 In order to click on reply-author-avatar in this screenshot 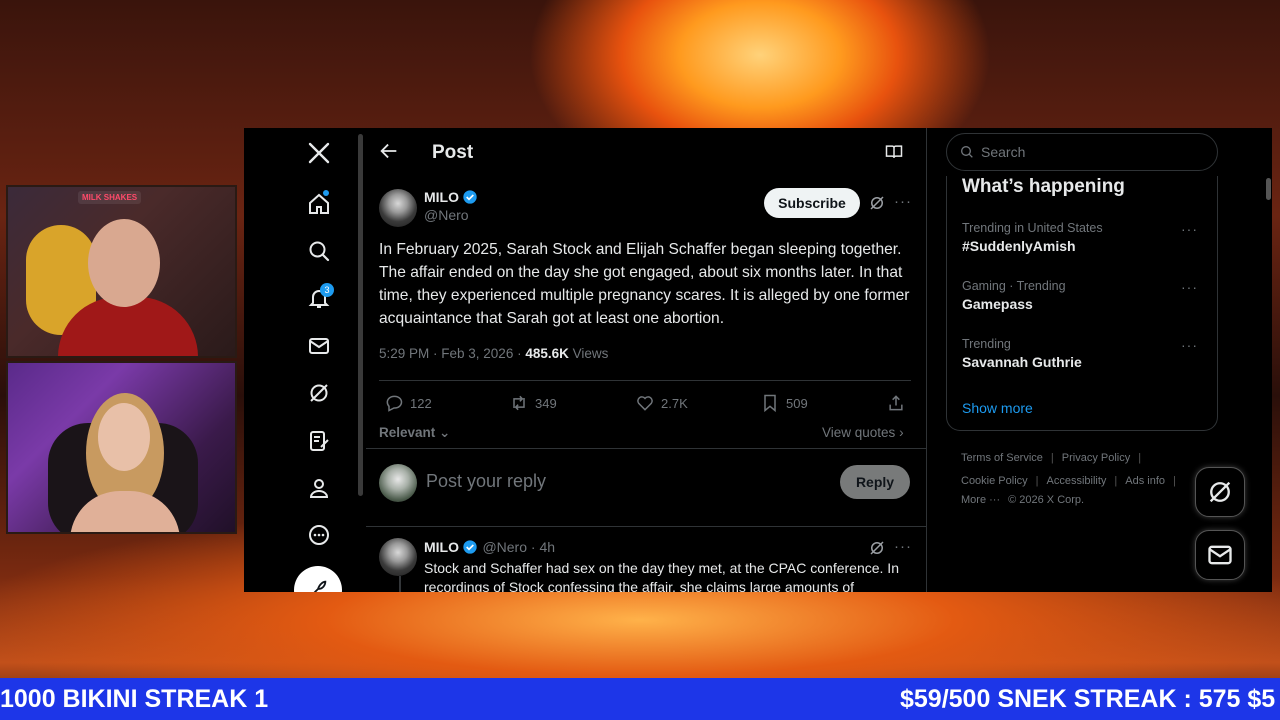, I will do `click(398, 557)`.